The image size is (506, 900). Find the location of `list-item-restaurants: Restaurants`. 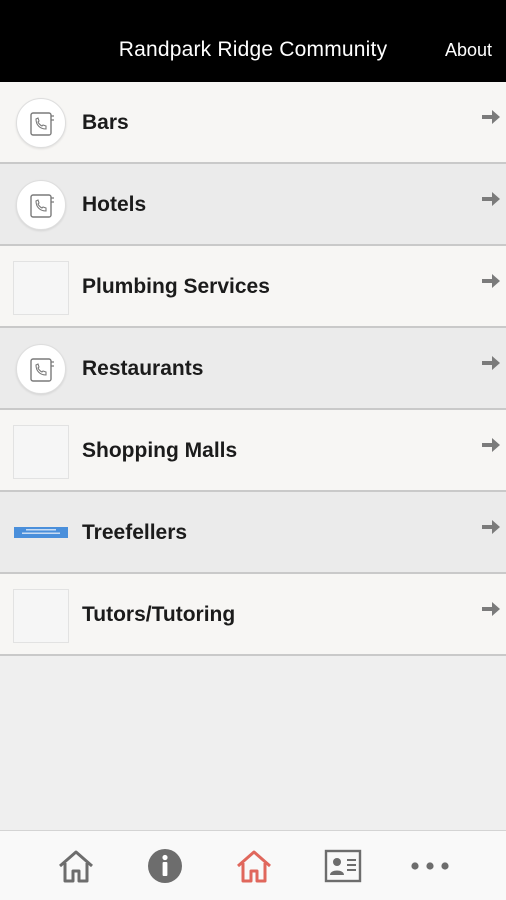

list-item-restaurants: Restaurants is located at coordinates (253, 369).